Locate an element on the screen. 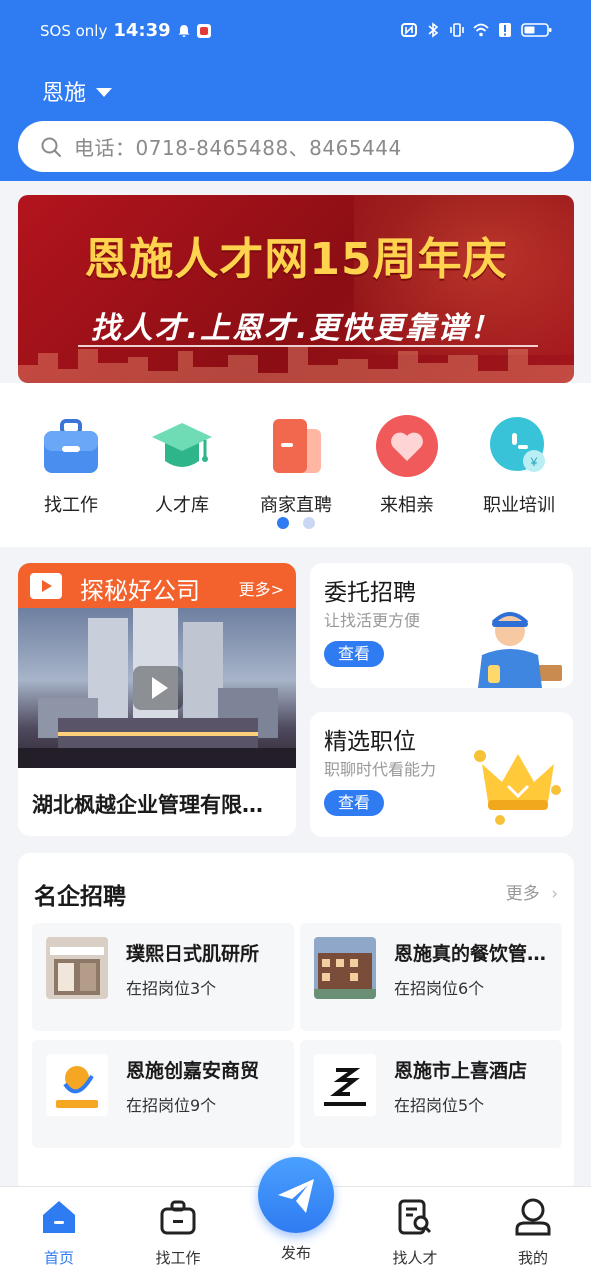 Image resolution: width=591 pixels, height=1280 pixels. city-selector: 恩施 is located at coordinates (77, 91).